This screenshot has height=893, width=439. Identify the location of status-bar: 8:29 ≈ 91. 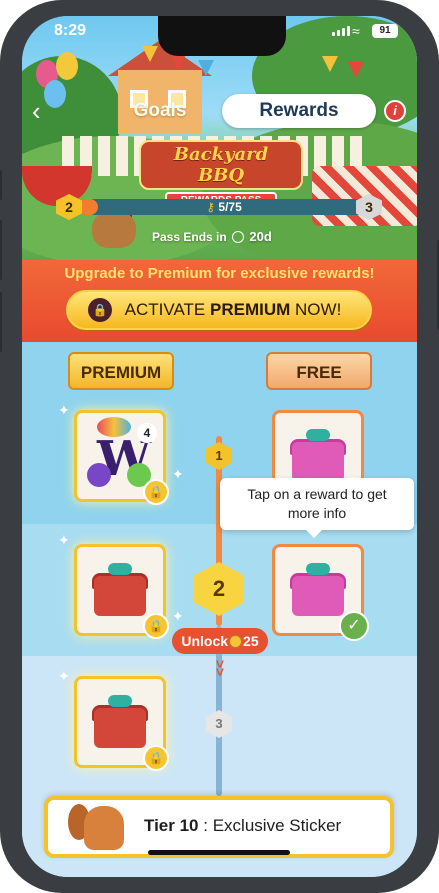
(219, 36).